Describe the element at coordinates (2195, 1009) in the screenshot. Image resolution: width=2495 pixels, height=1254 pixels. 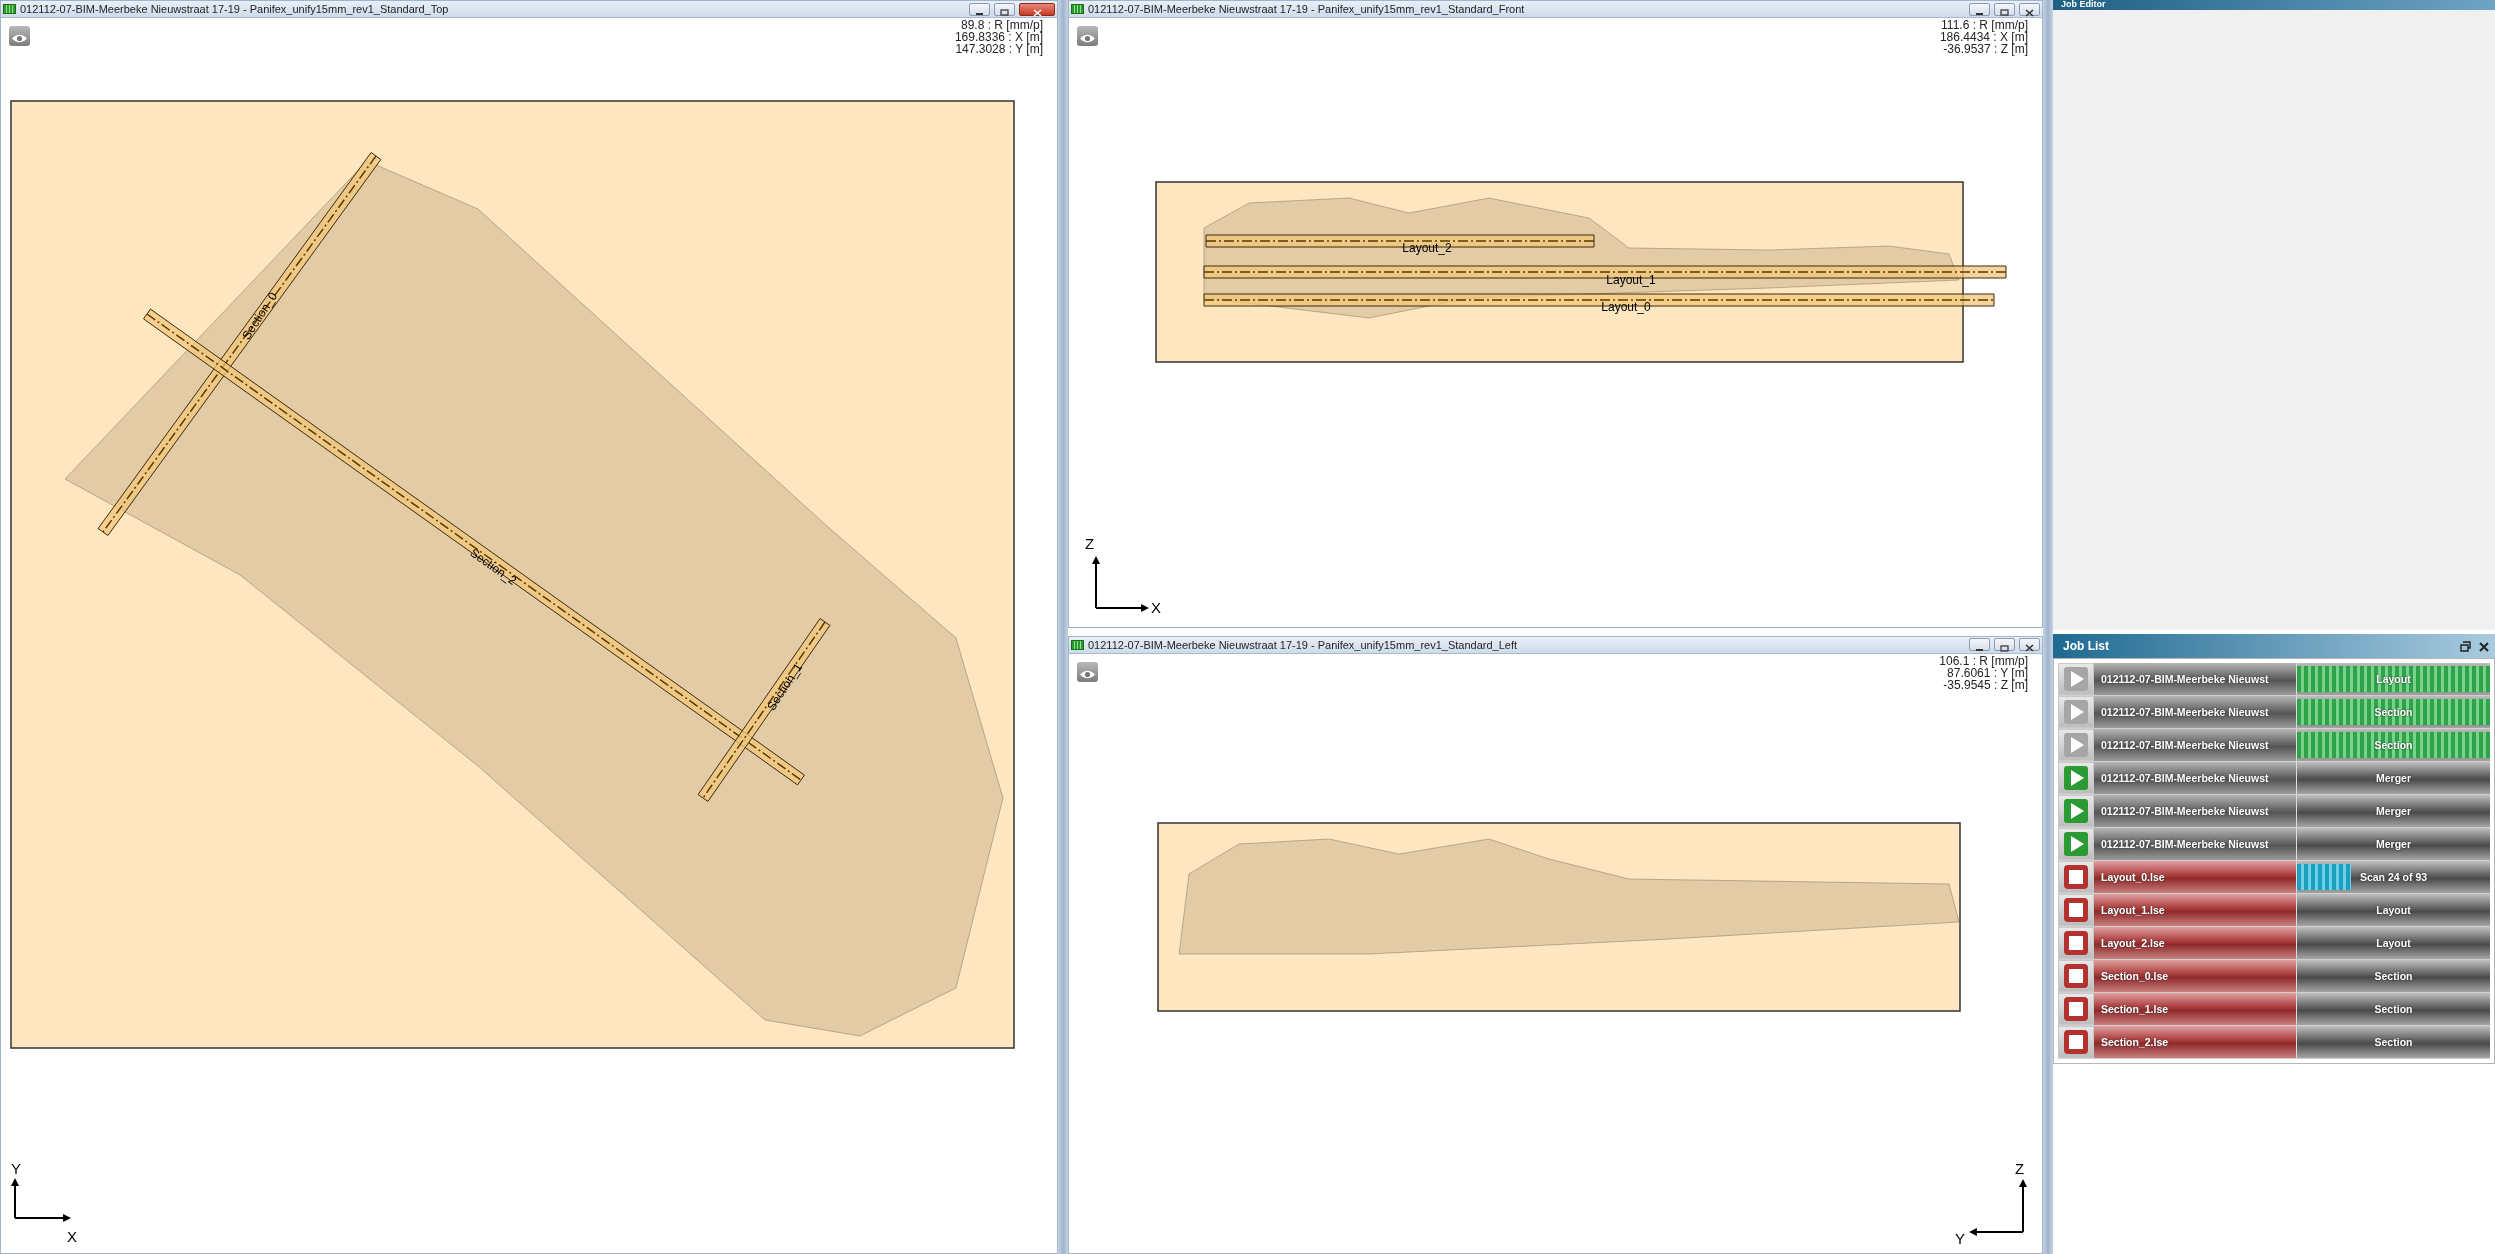
I see `job-name: Section_1.lse` at that location.